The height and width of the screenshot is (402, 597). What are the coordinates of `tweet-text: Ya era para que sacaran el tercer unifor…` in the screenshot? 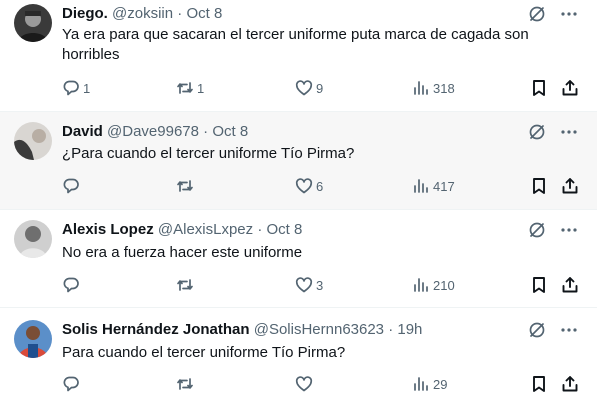 It's located at (295, 44).